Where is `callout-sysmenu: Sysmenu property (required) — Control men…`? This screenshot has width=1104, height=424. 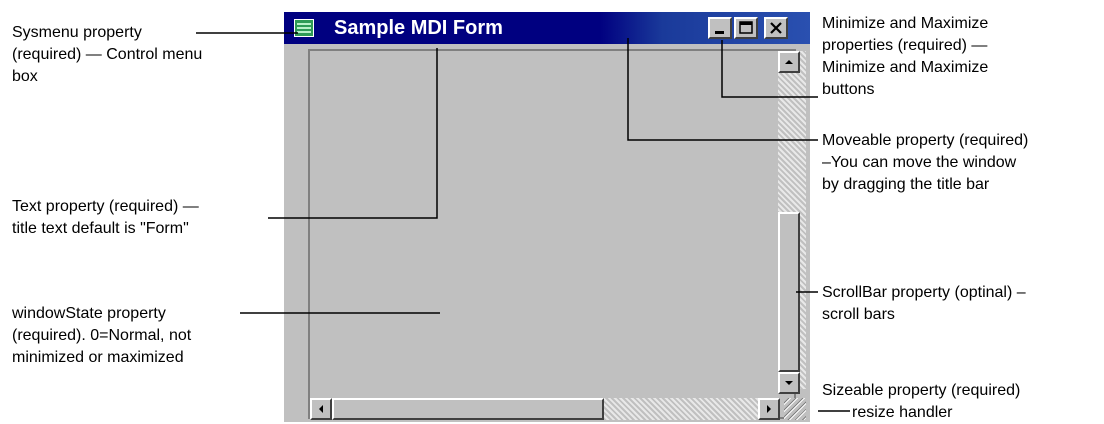
callout-sysmenu: Sysmenu property (required) — Control men… is located at coordinates (107, 54).